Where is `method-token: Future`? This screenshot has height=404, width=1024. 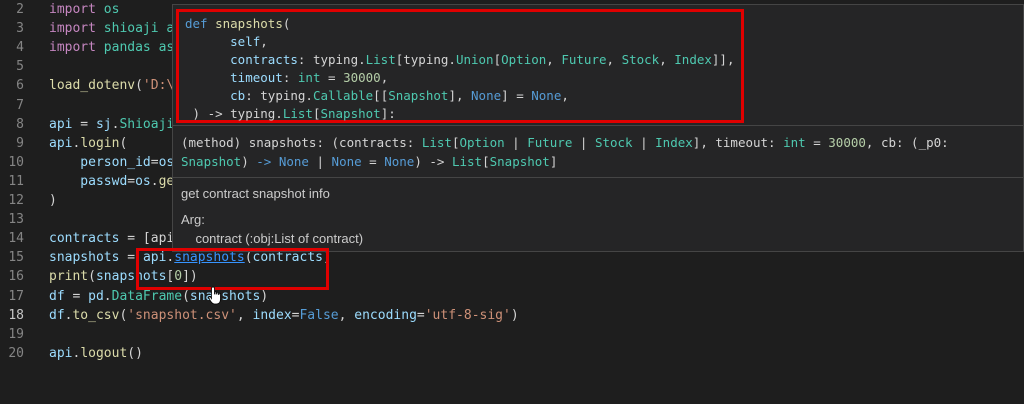 method-token: Future is located at coordinates (550, 142).